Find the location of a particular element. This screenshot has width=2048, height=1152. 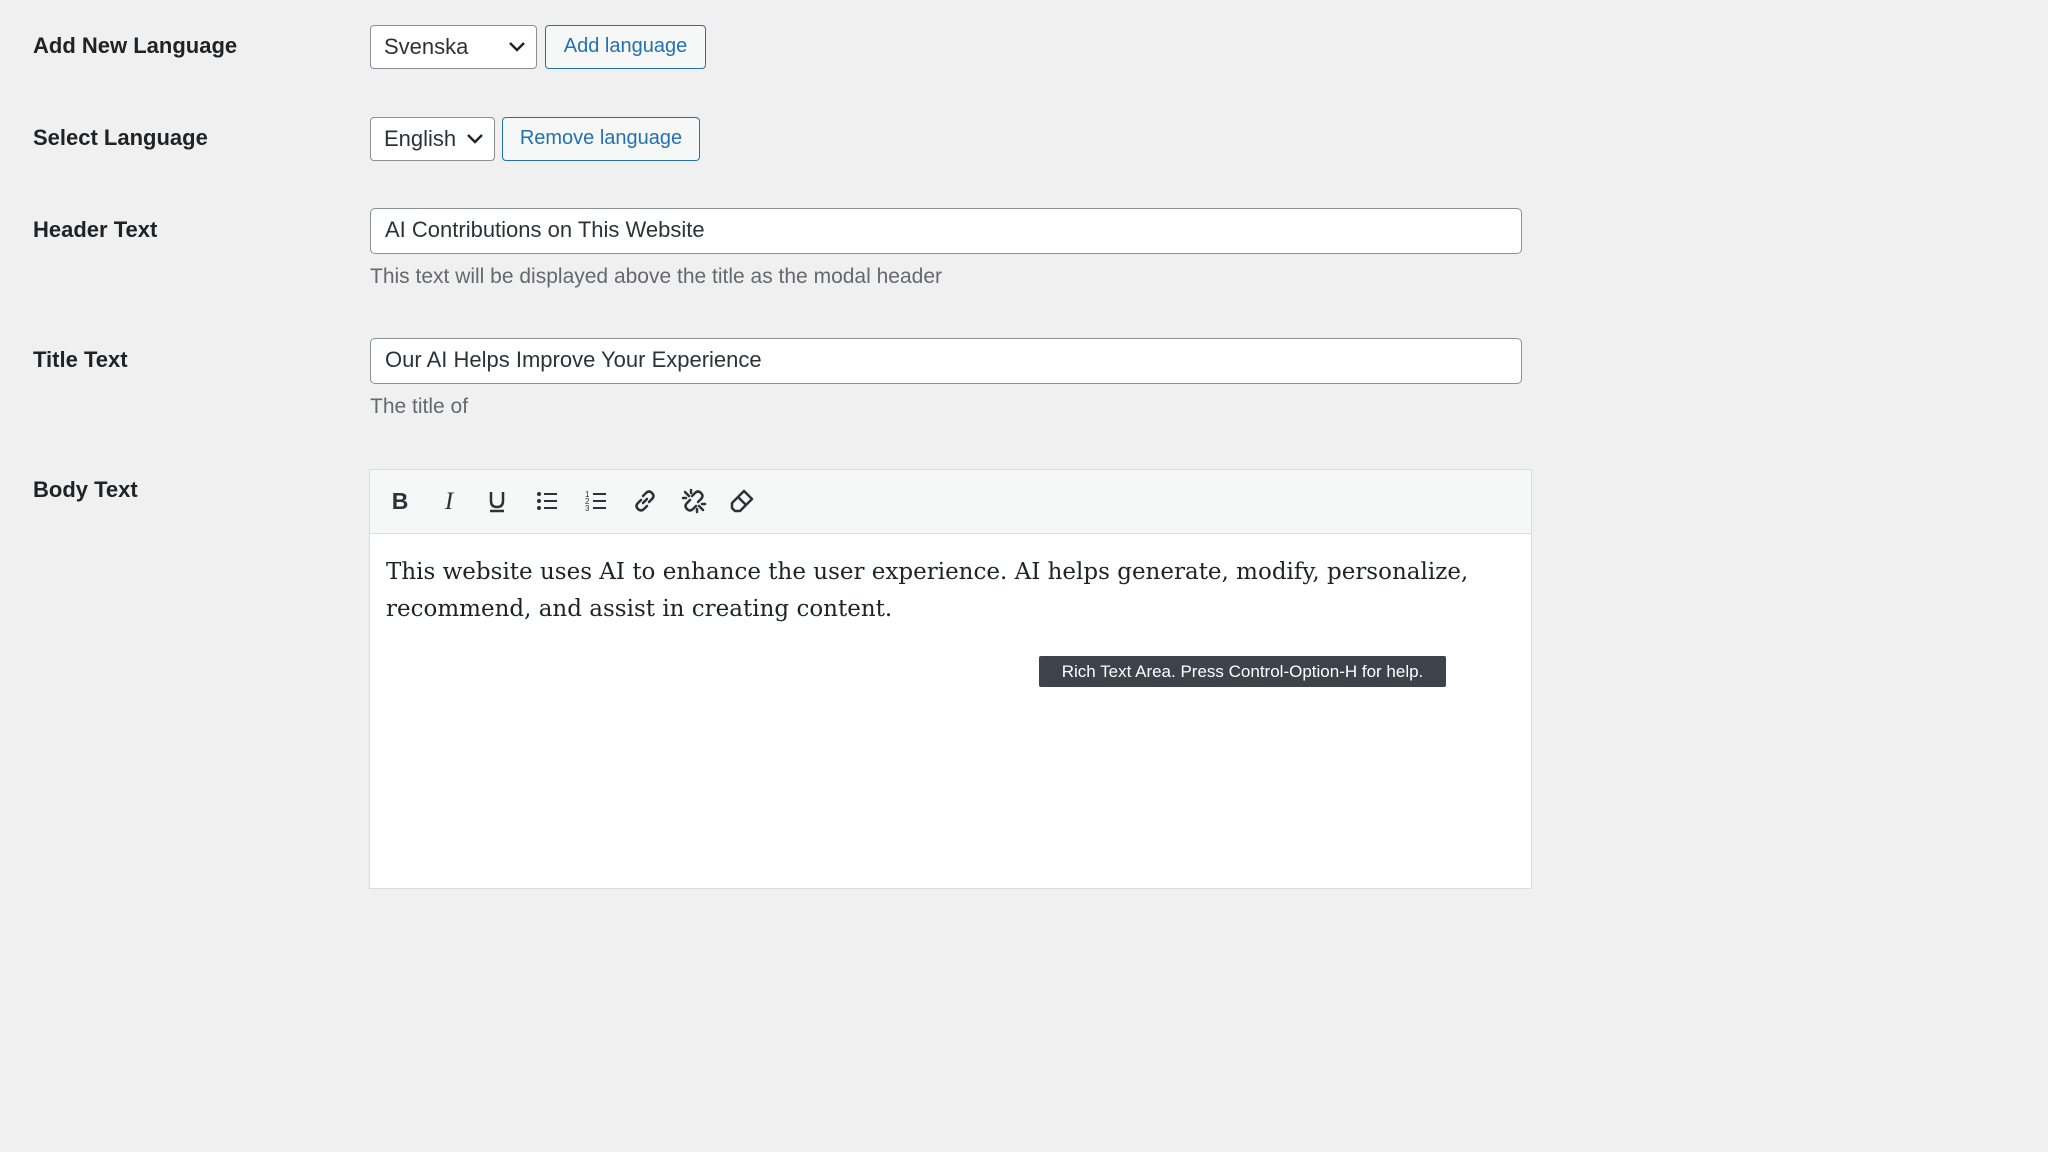

unlink-icon is located at coordinates (694, 501).